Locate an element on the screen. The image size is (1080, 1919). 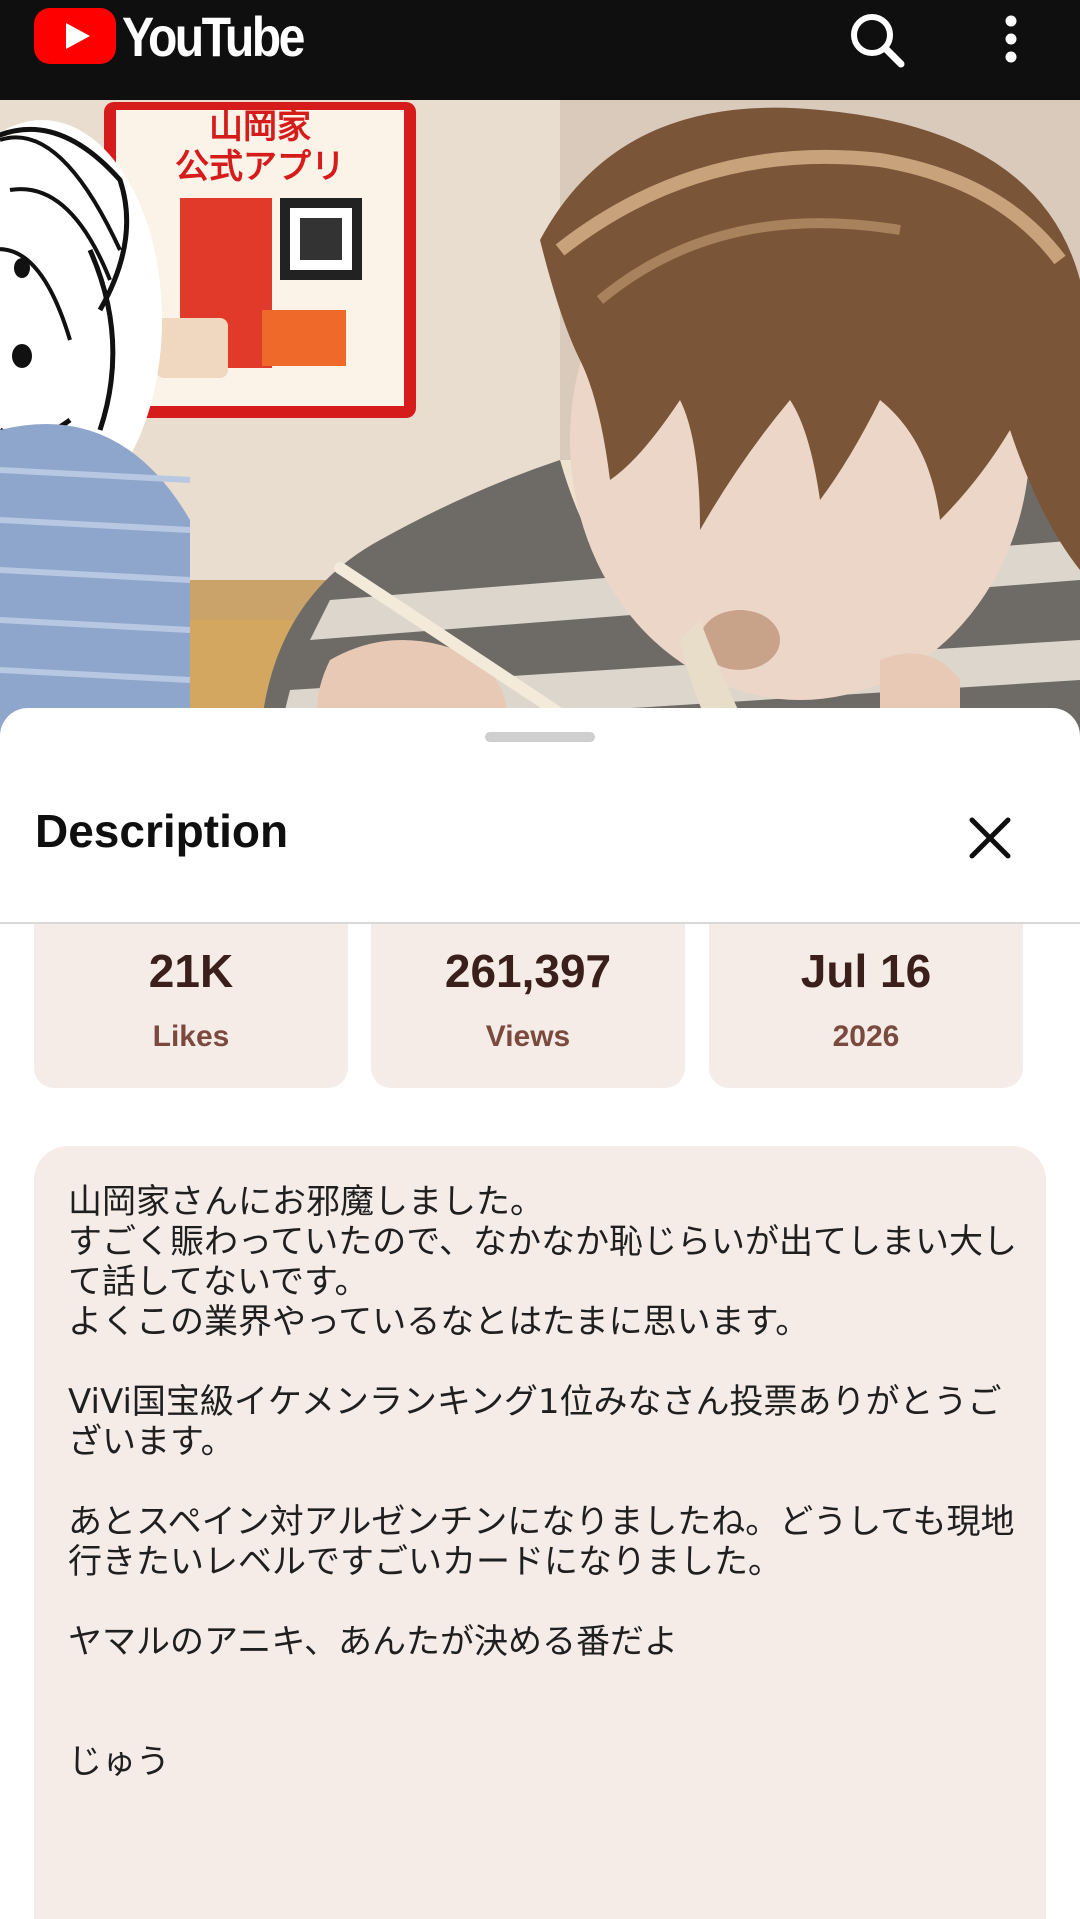
views-label: Views is located at coordinates (528, 1036).